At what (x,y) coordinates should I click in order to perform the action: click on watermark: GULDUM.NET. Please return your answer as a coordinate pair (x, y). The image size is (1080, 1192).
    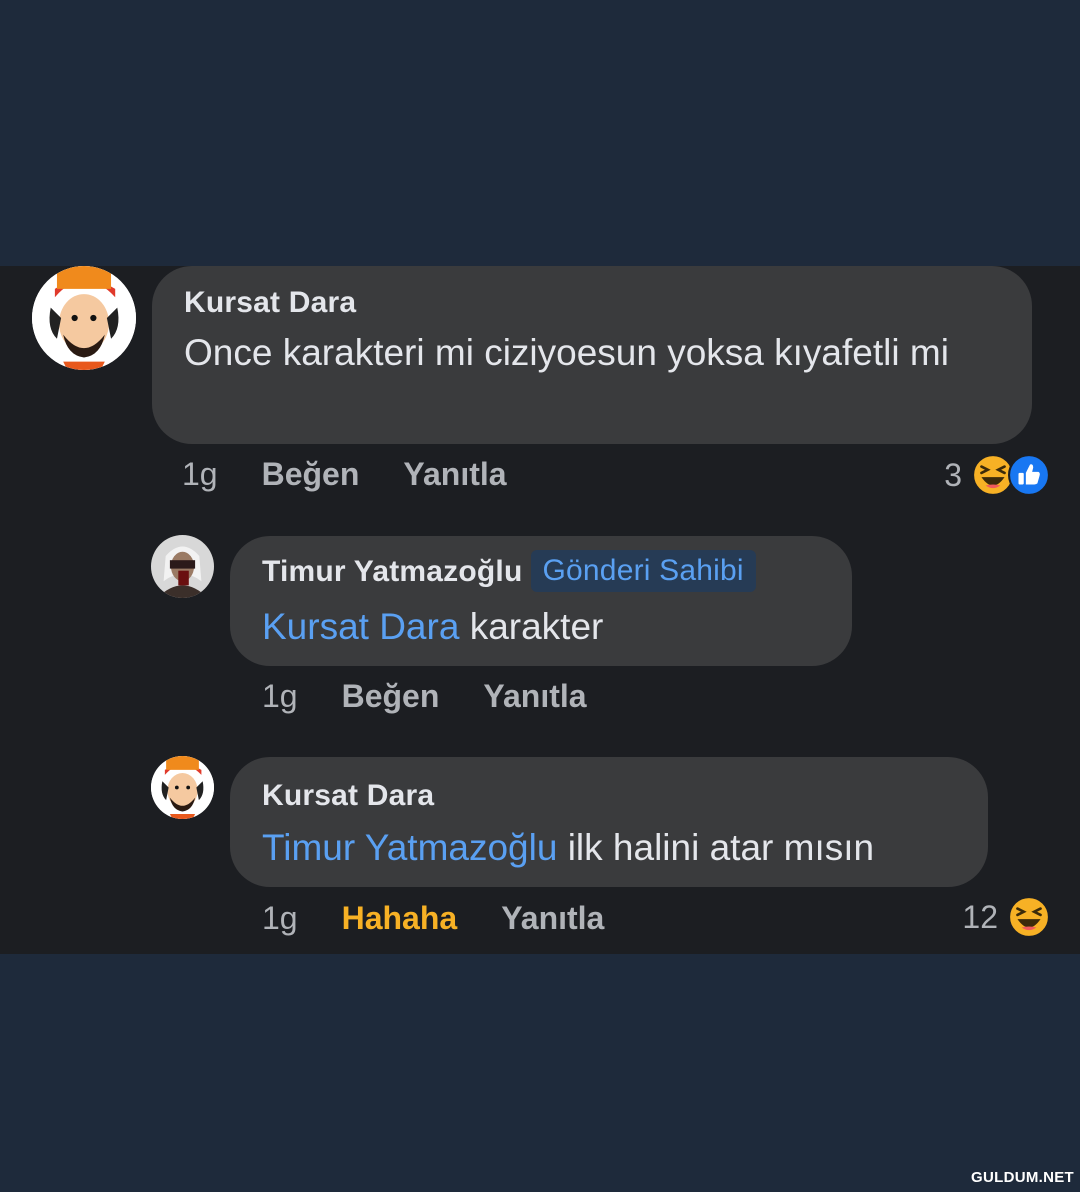
    Looking at the image, I should click on (1022, 1177).